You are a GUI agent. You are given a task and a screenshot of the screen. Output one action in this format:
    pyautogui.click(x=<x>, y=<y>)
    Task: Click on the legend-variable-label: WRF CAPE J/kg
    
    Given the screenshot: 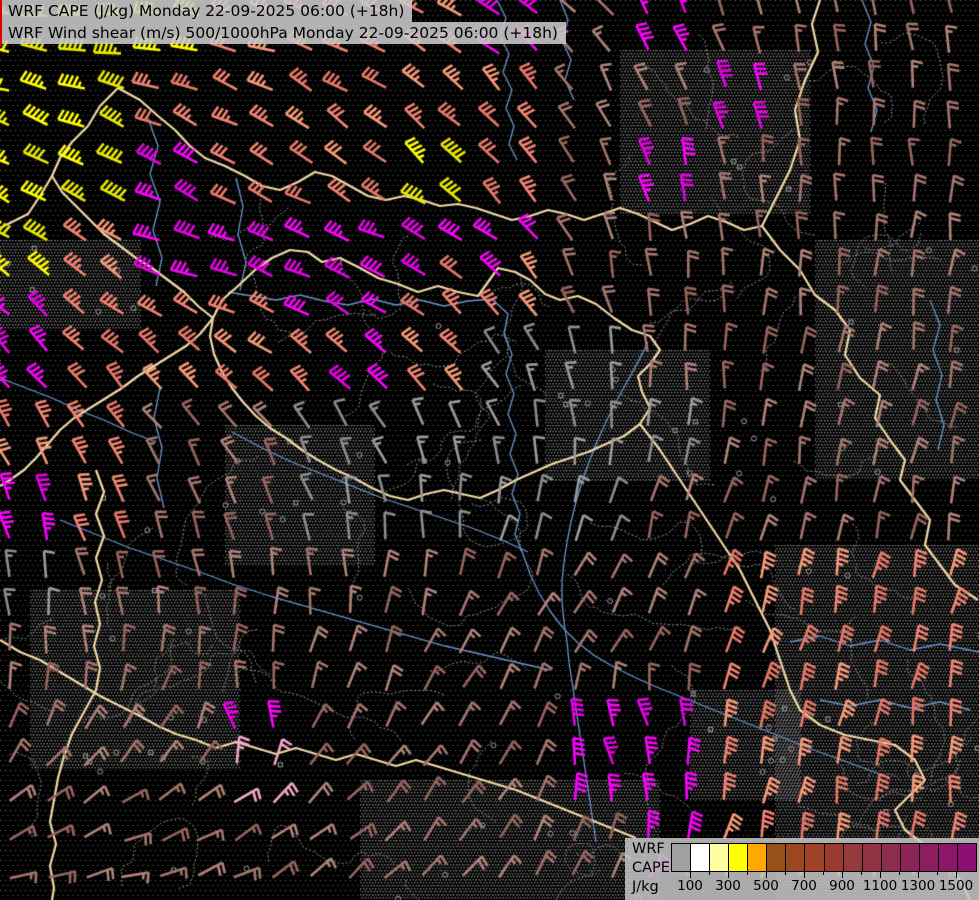 What is the action you would take?
    pyautogui.click(x=651, y=868)
    